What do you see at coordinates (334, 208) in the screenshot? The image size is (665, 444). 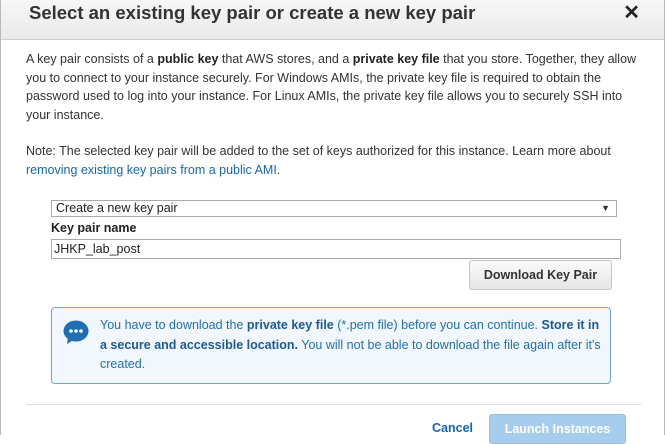 I see `key-pair-select: Create a new key pair ▼` at bounding box center [334, 208].